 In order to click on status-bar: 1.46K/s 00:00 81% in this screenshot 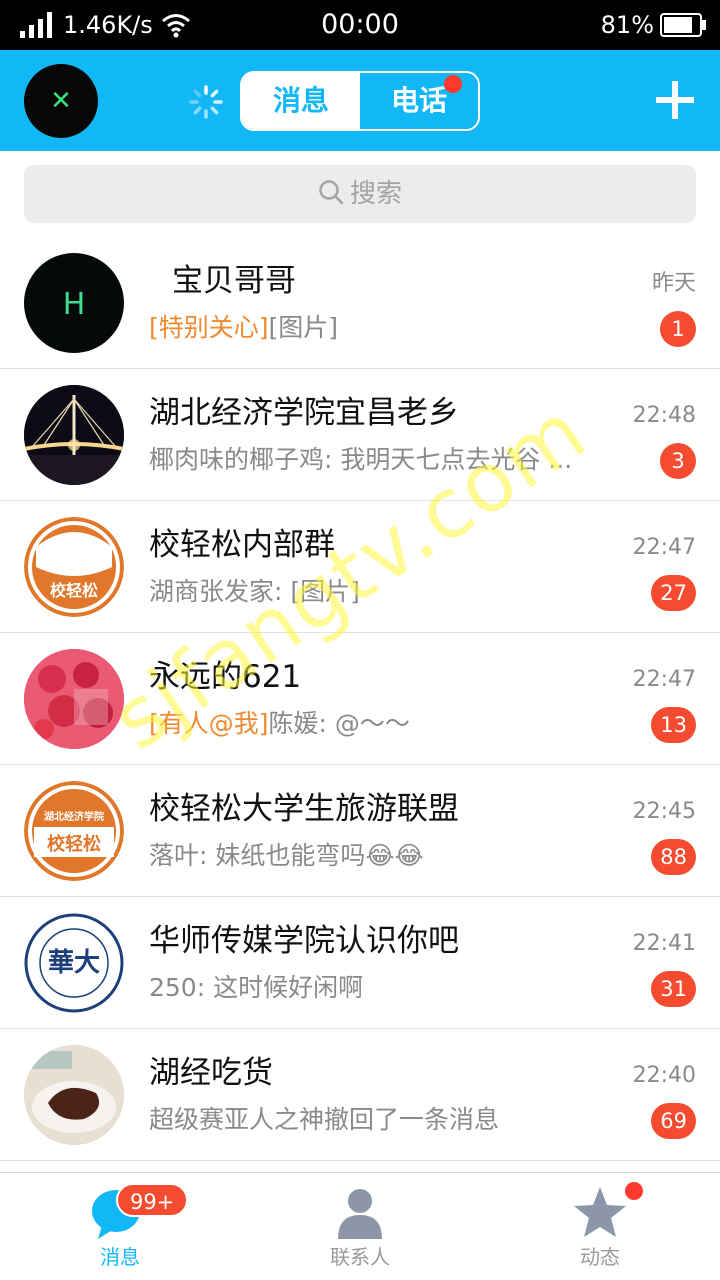, I will do `click(360, 25)`.